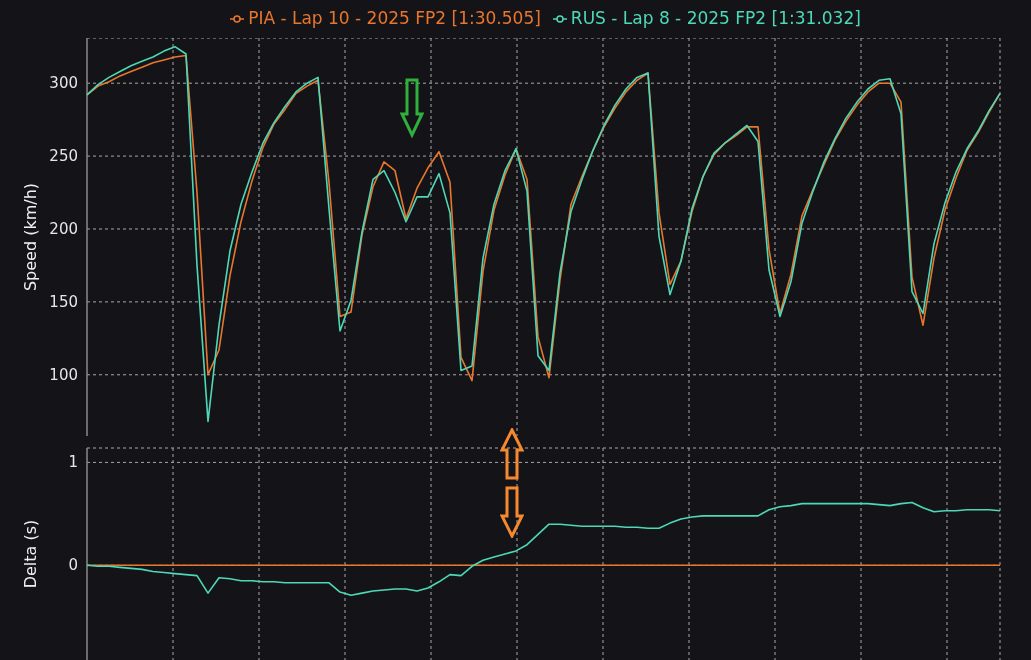  I want to click on tick-label: 1, so click(73, 462).